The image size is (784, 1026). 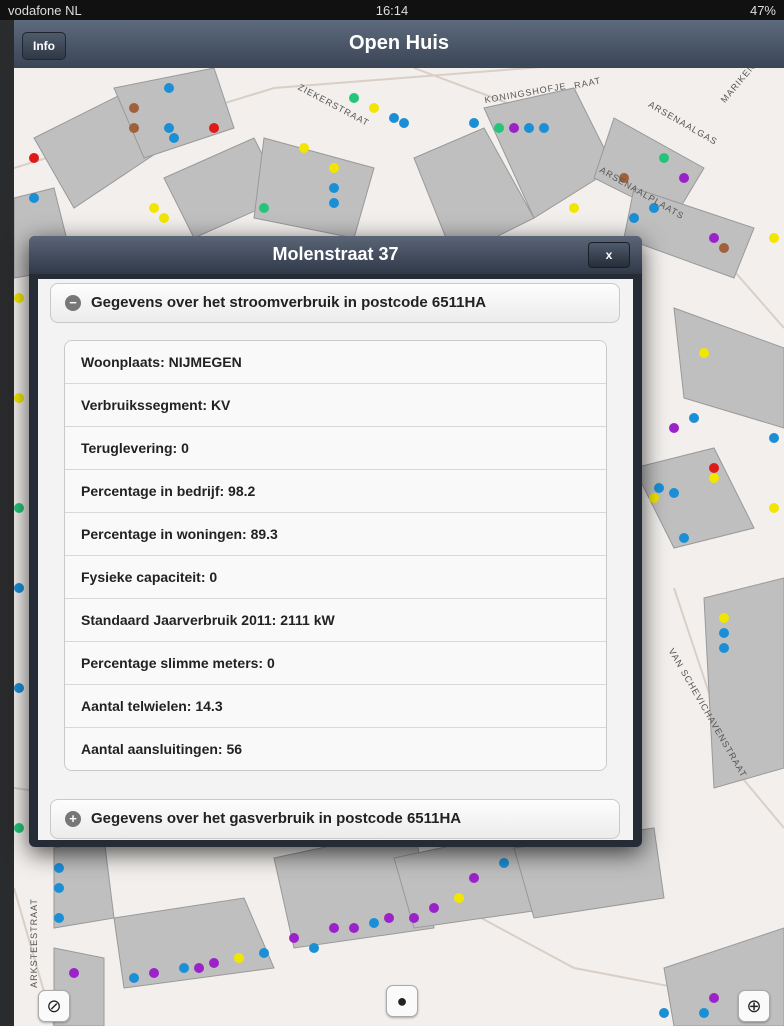 What do you see at coordinates (335, 448) in the screenshot?
I see `detail-row-teruglevering: Teruglevering: 0` at bounding box center [335, 448].